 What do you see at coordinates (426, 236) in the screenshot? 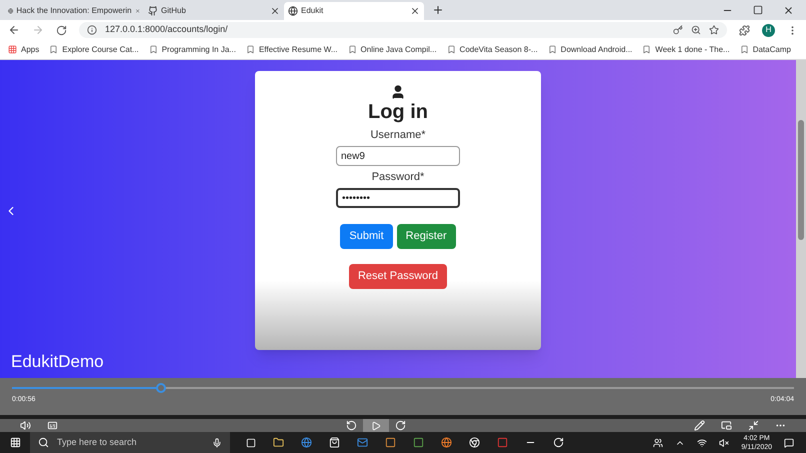
I see `form-button: Register` at bounding box center [426, 236].